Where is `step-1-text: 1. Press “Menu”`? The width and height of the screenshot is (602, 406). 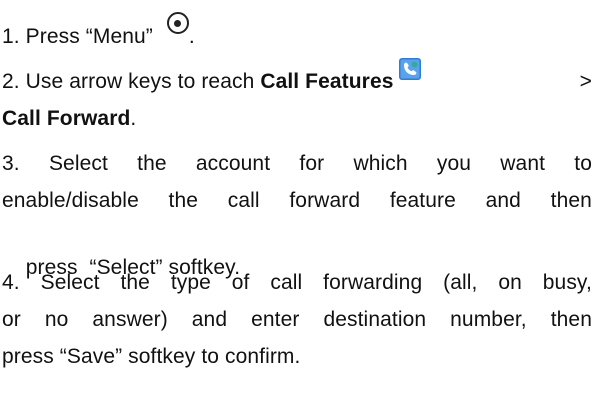
step-1-text: 1. Press “Menu” is located at coordinates (77, 36).